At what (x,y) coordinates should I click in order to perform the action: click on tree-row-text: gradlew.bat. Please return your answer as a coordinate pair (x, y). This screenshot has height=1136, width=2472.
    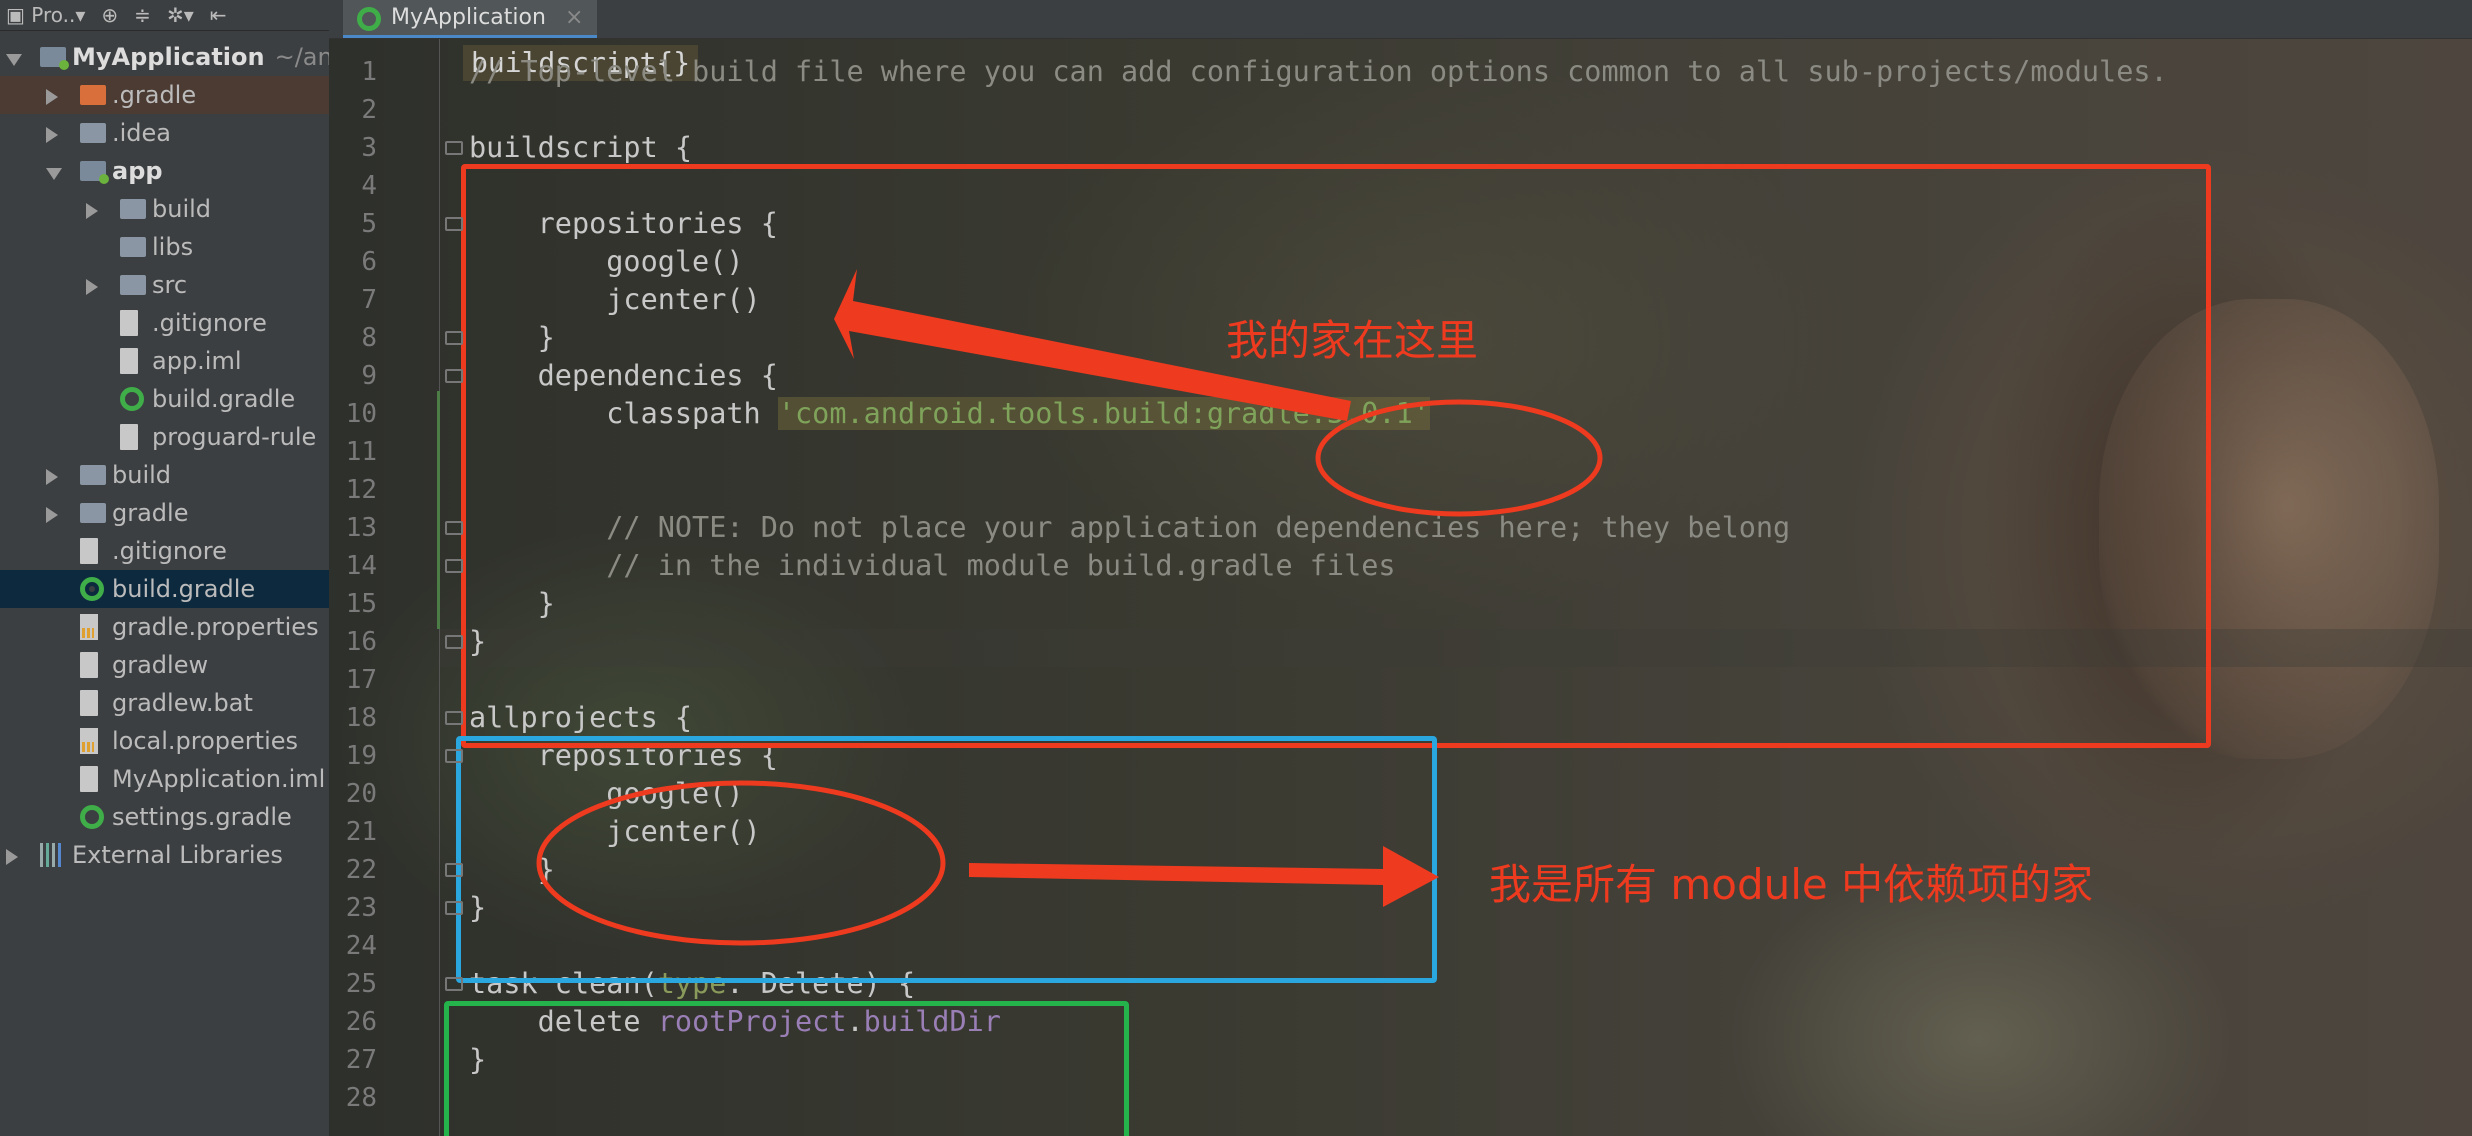
    Looking at the image, I should click on (182, 703).